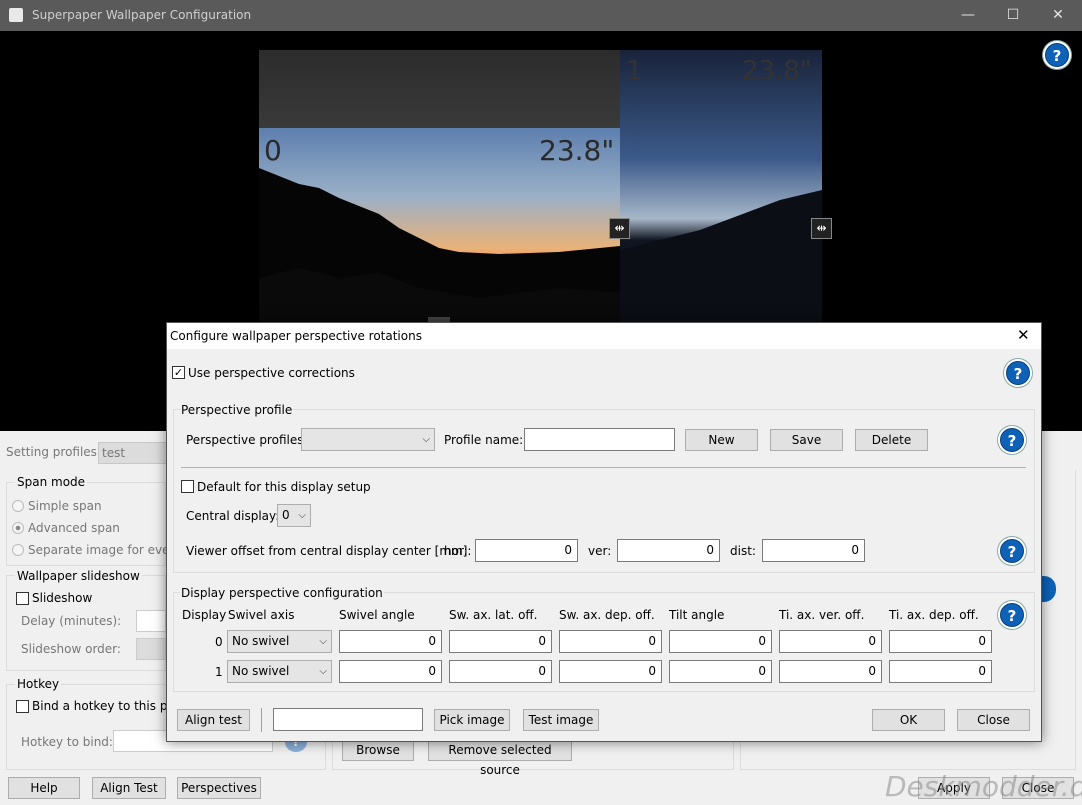 The height and width of the screenshot is (805, 1082). I want to click on profile-name-input, so click(599, 439).